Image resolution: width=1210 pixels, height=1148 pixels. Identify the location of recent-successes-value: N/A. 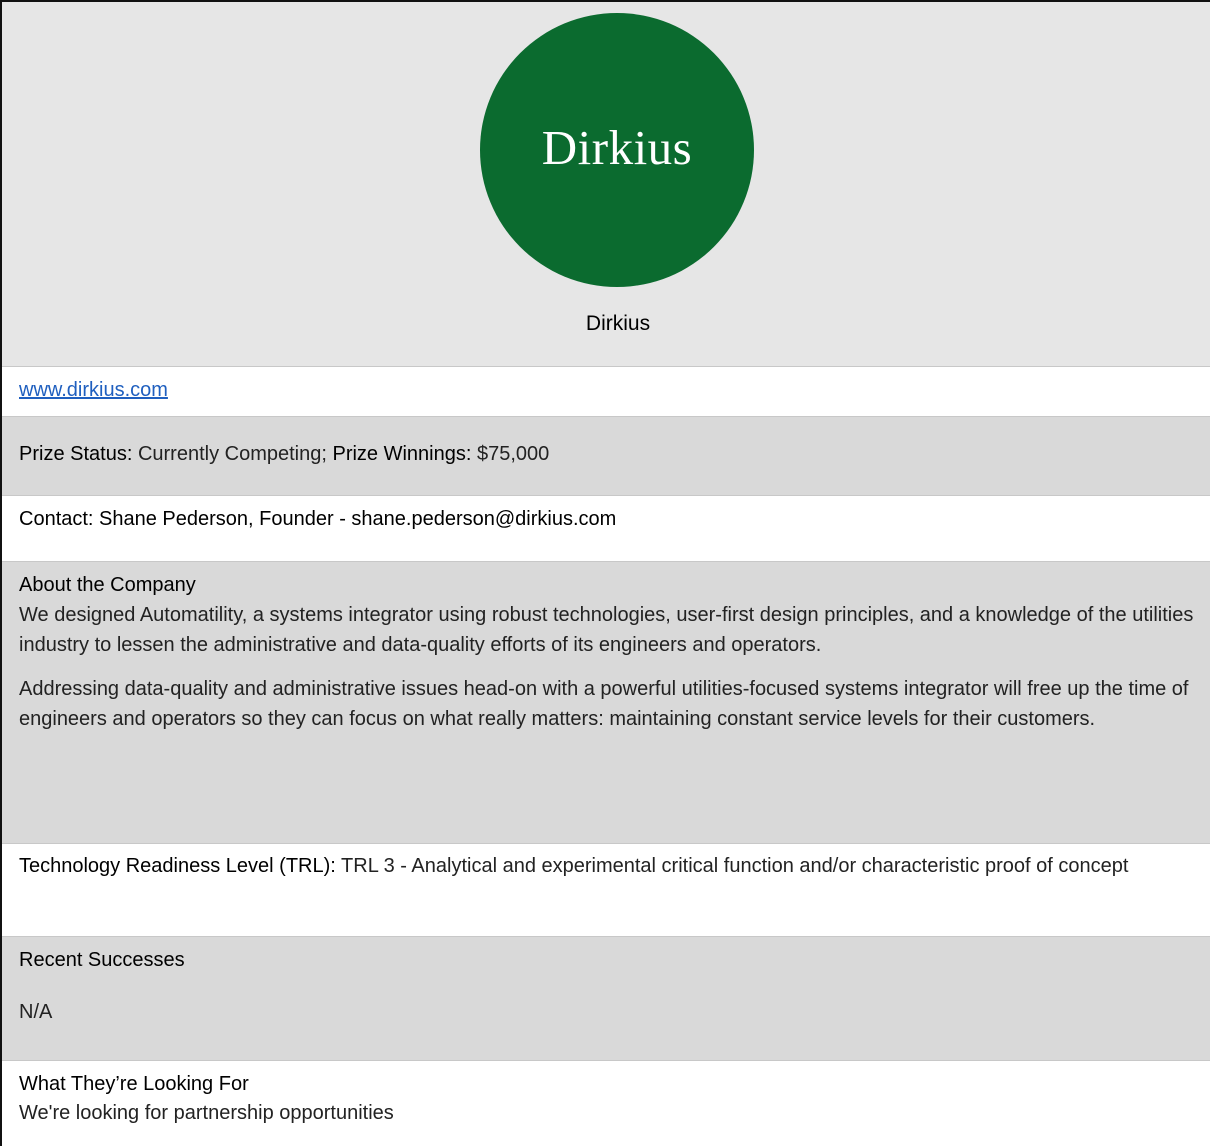
(36, 1012).